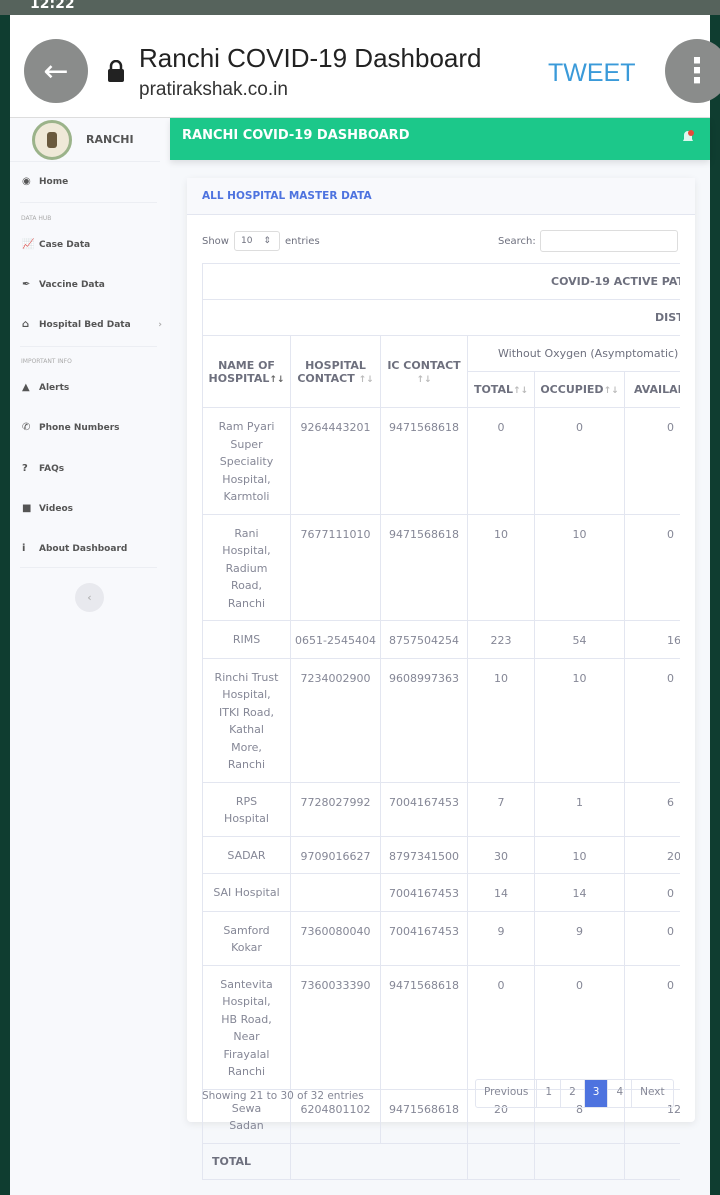 The height and width of the screenshot is (1195, 720). Describe the element at coordinates (441, 281) in the screenshot. I see `group-header-active: COVID-19 ACTIVE PATIENTS` at that location.